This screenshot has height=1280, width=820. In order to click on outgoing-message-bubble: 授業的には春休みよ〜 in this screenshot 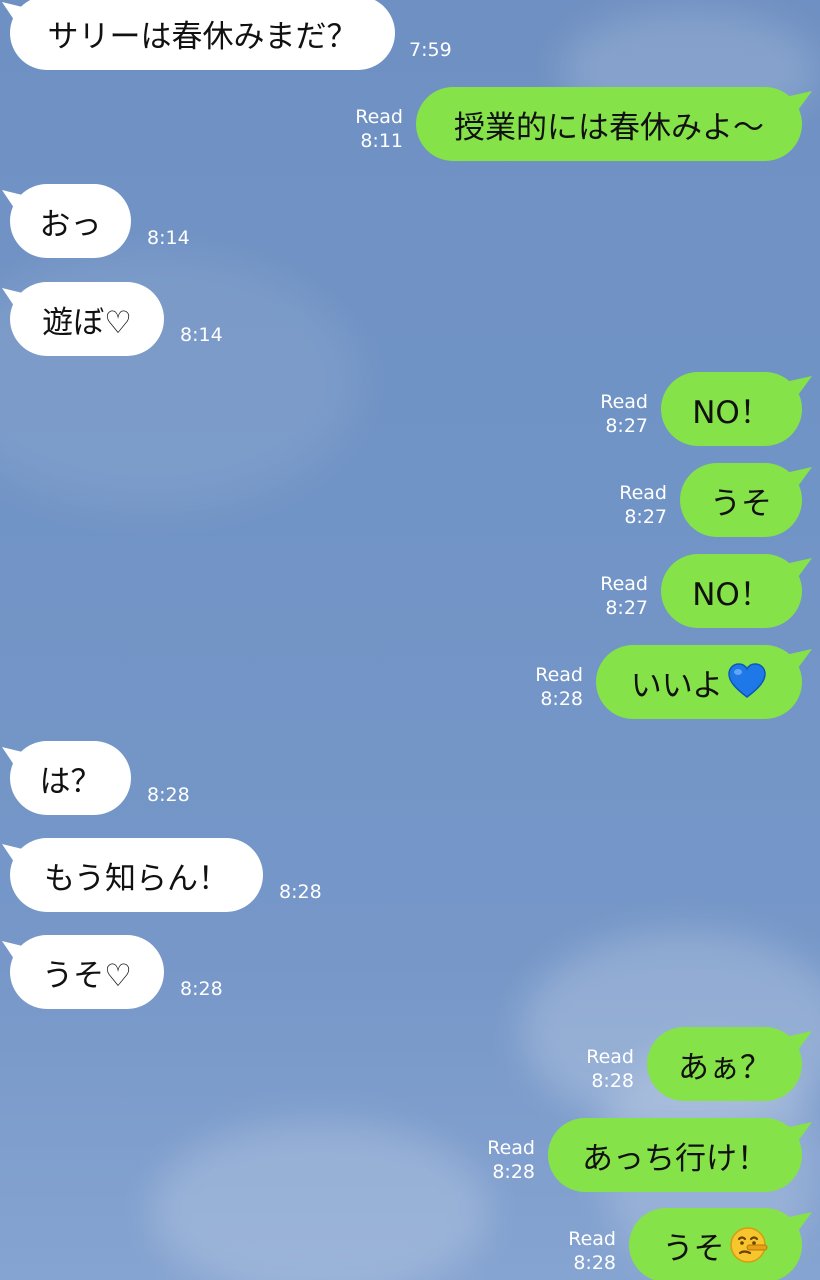, I will do `click(609, 124)`.